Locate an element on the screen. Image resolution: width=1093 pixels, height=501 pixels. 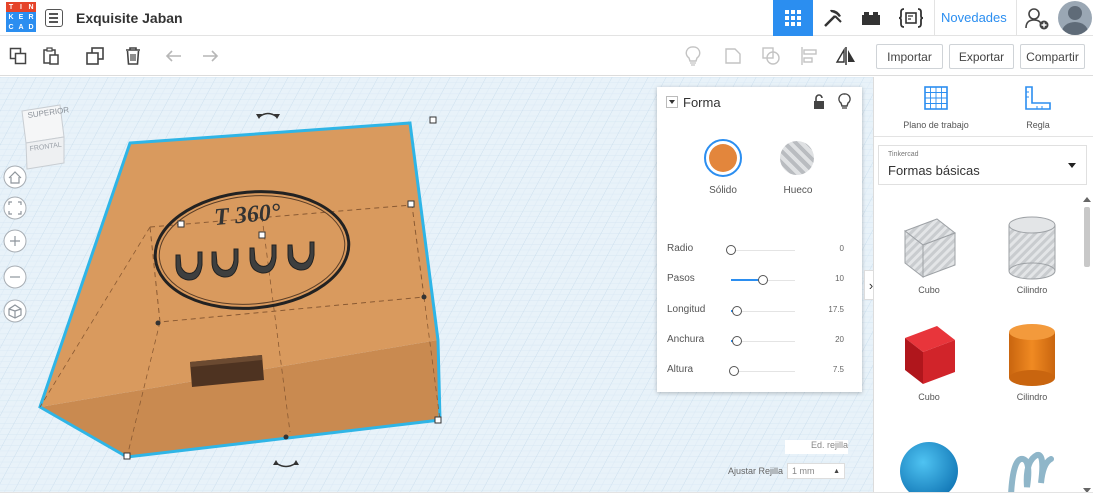
library-name: Formas básicas is located at coordinates (934, 170).